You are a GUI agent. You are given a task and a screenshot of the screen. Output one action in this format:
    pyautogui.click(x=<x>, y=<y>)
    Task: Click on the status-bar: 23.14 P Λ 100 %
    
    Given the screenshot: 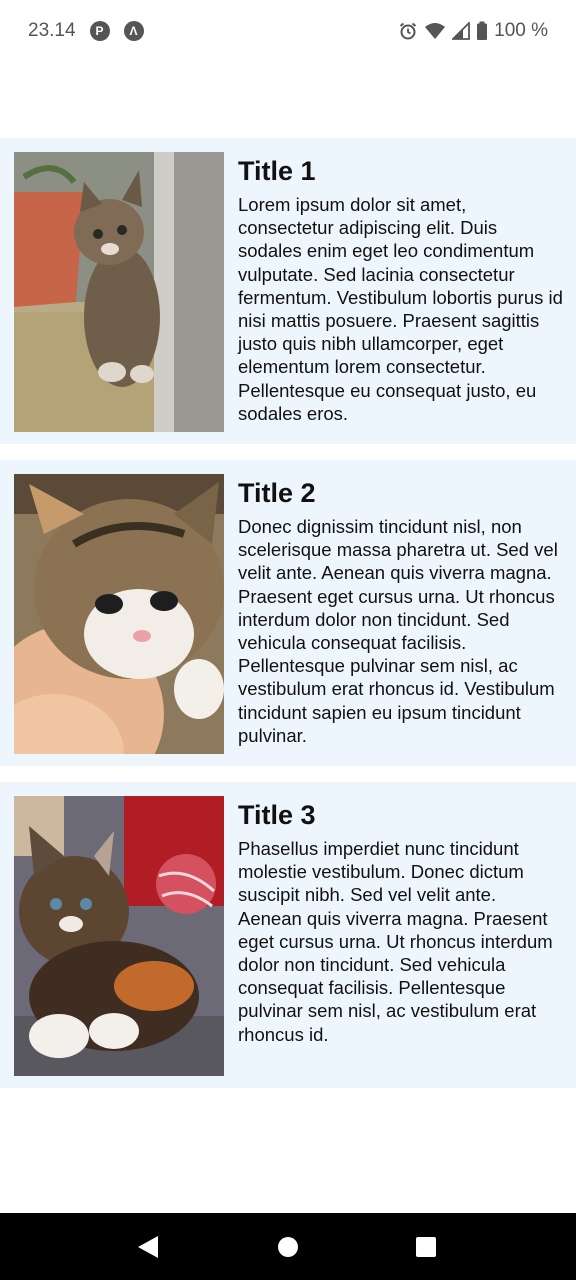 What is the action you would take?
    pyautogui.click(x=288, y=31)
    